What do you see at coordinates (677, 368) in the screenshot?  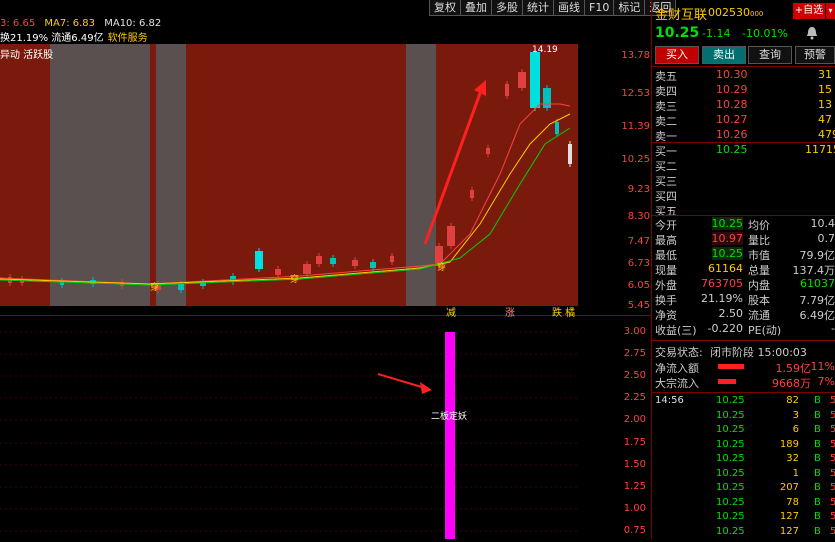 I see `flow-label: 净流入额` at bounding box center [677, 368].